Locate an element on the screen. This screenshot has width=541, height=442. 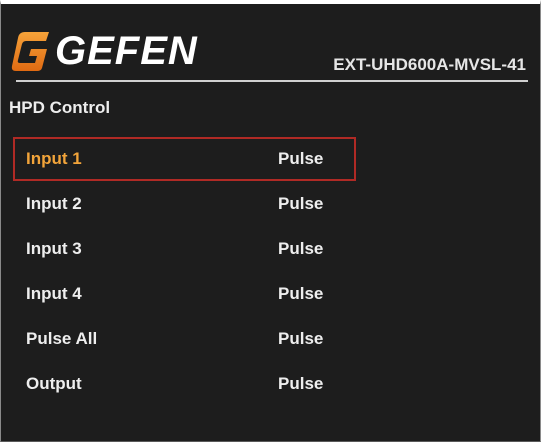
brand-name: GEFEN is located at coordinates (126, 51).